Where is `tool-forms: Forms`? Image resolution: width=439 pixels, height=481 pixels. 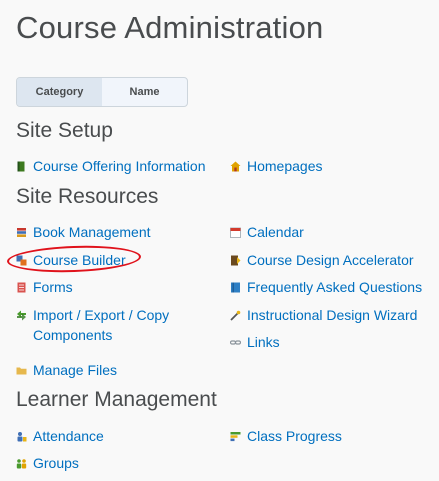 tool-forms: Forms is located at coordinates (44, 287).